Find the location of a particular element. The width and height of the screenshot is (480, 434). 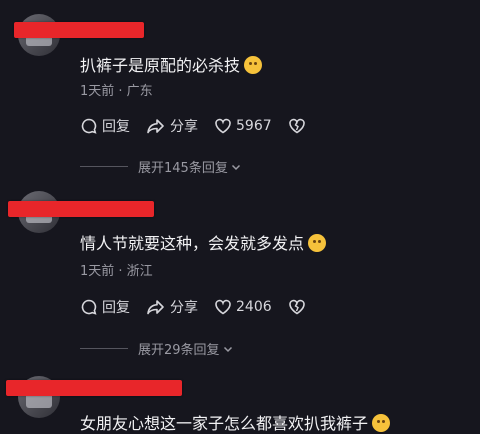

expand-replies: 展开29条回复 is located at coordinates (157, 348).